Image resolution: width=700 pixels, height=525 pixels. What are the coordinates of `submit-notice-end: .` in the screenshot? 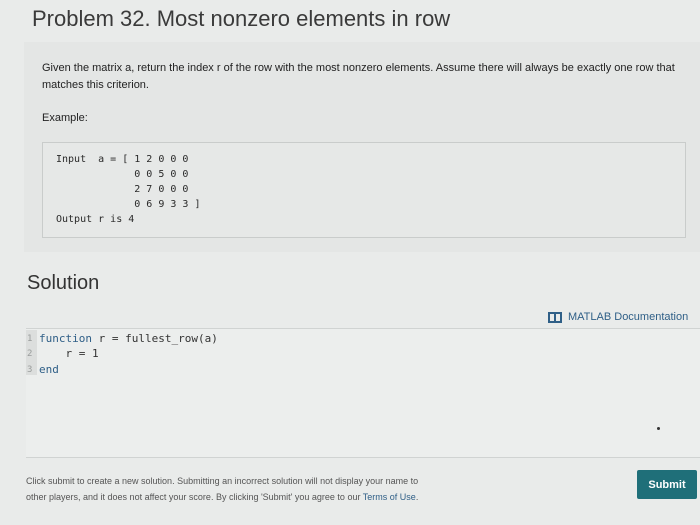 It's located at (417, 497).